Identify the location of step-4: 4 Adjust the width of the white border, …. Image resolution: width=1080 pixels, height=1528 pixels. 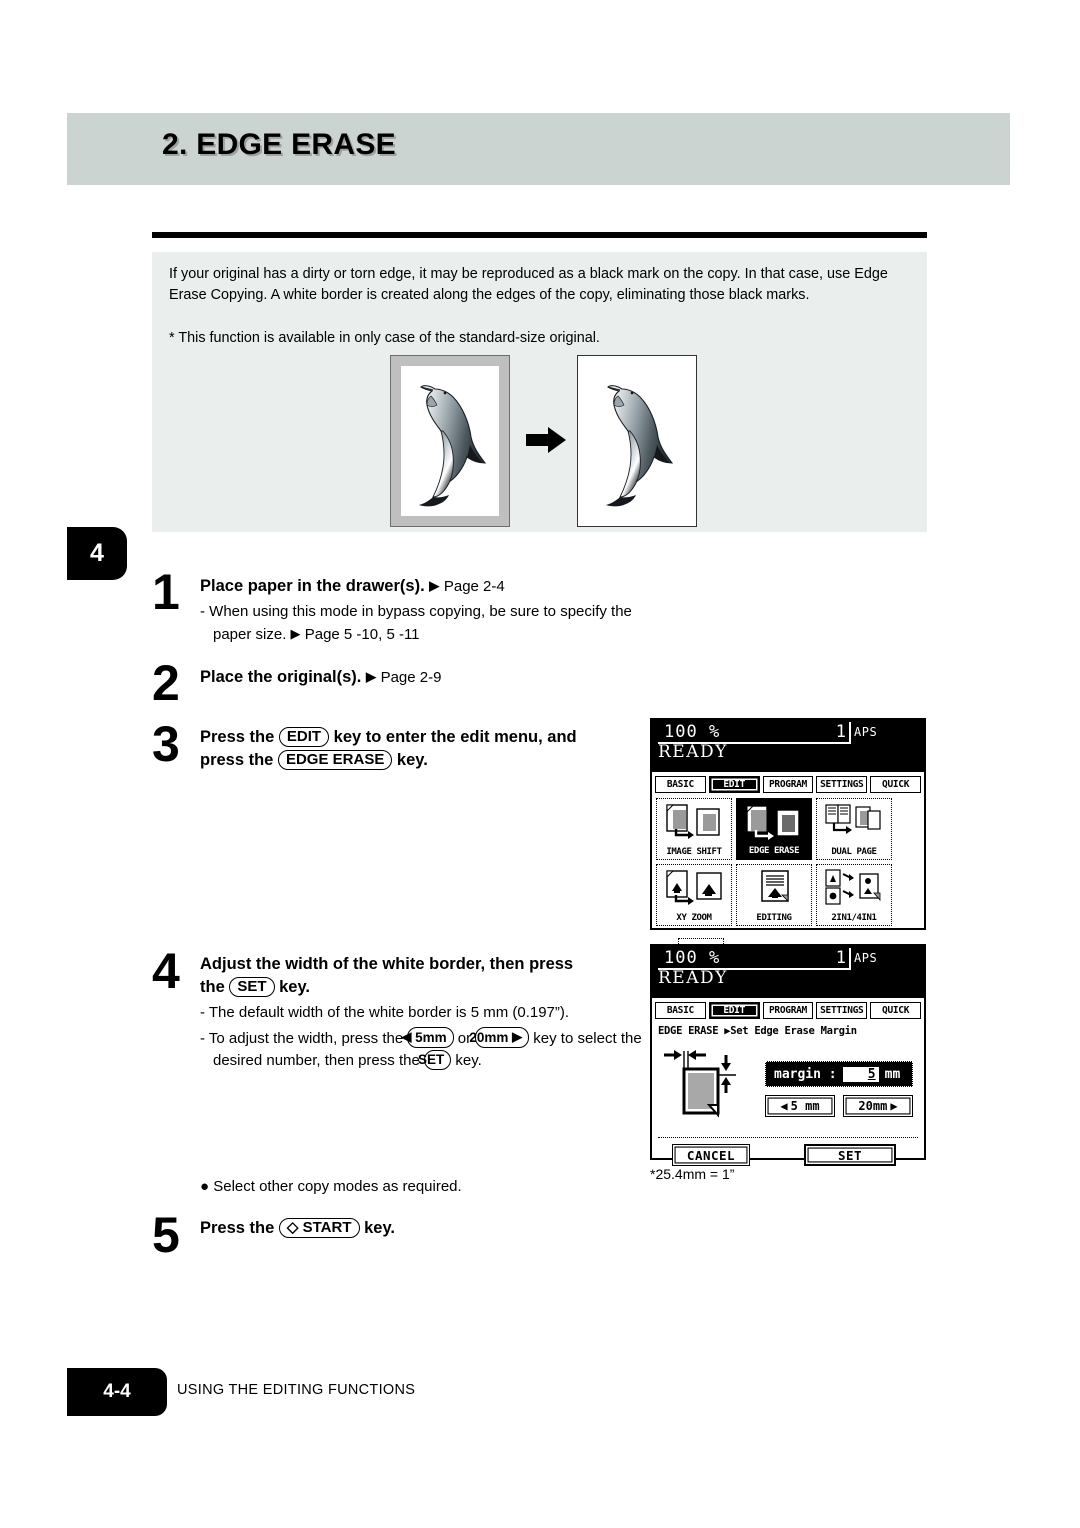
(402, 1009).